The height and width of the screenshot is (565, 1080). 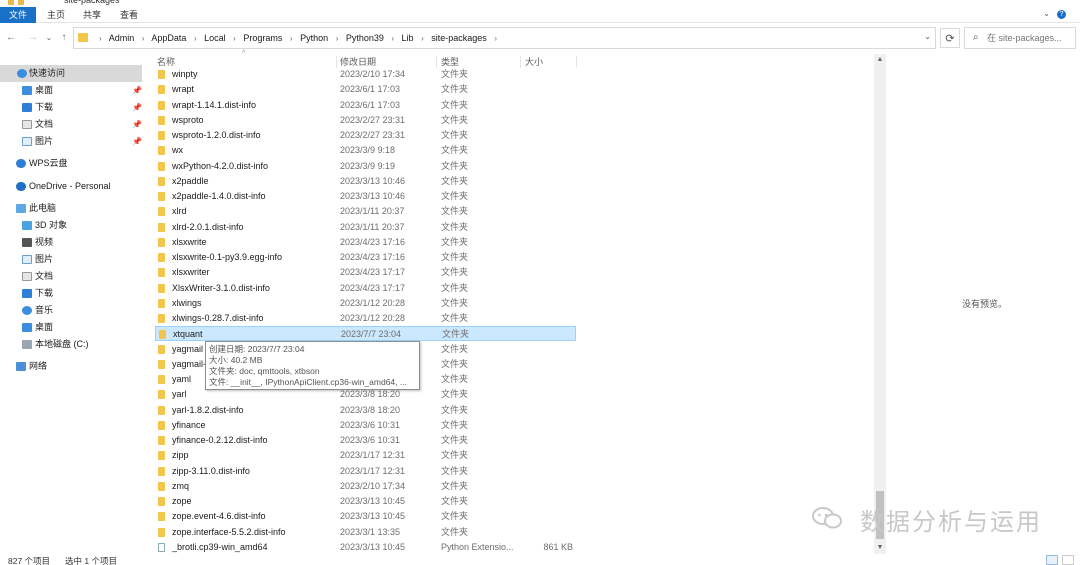 What do you see at coordinates (56, 15) in the screenshot?
I see `tab-home: 主页` at bounding box center [56, 15].